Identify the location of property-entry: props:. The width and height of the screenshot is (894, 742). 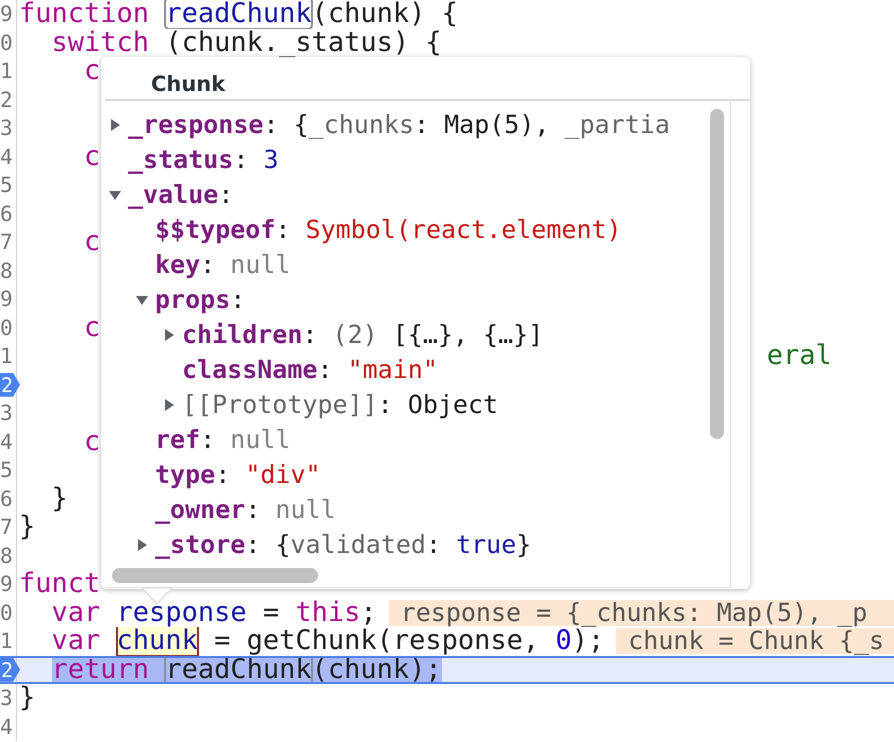
(200, 299).